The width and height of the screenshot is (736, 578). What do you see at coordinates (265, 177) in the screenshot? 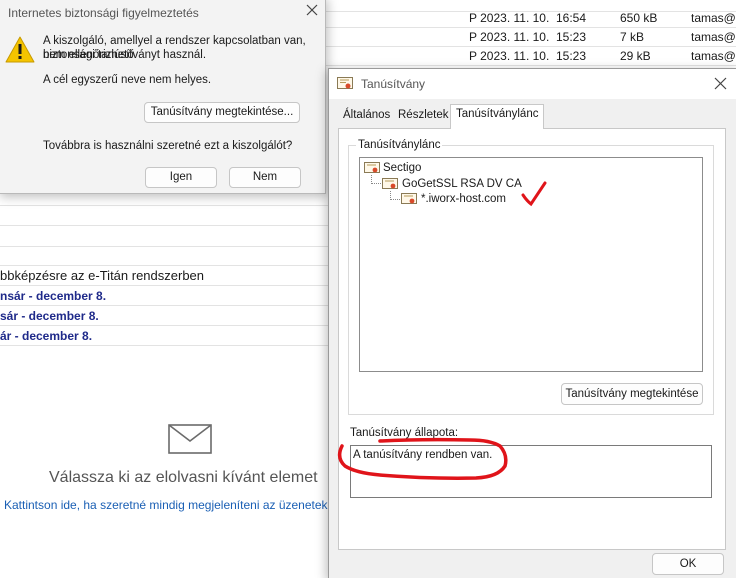
I see `no-button: Nem` at bounding box center [265, 177].